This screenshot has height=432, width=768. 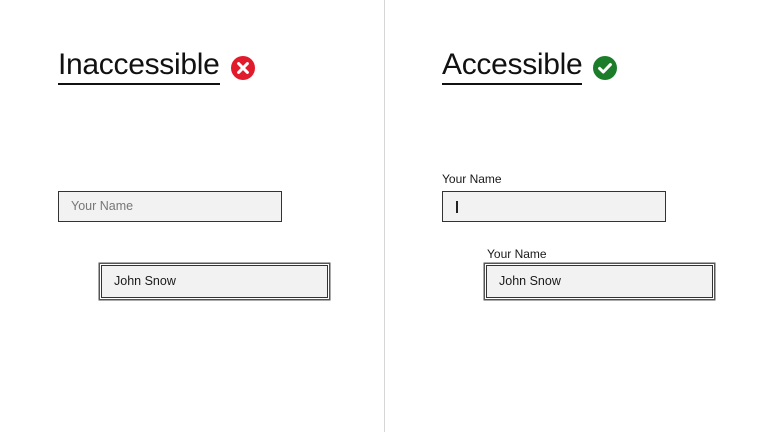 What do you see at coordinates (242, 67) in the screenshot?
I see `error-x-icon` at bounding box center [242, 67].